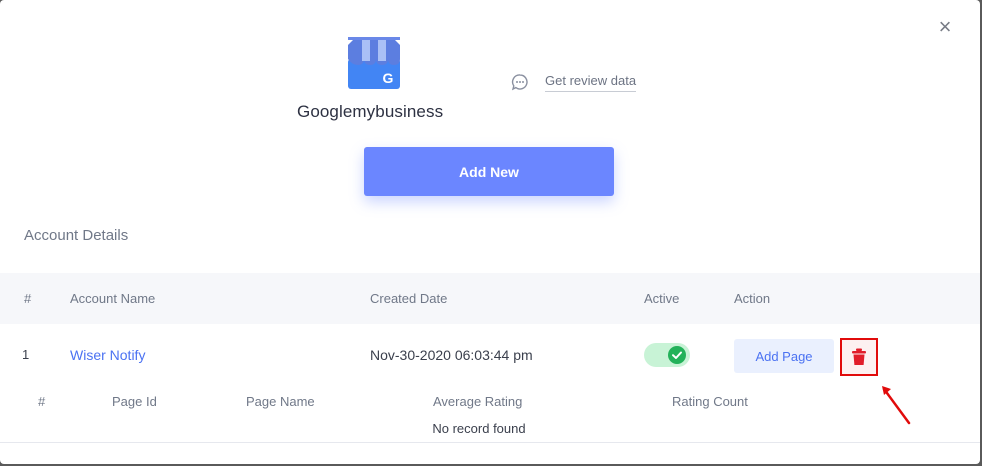  I want to click on delete-button, so click(859, 357).